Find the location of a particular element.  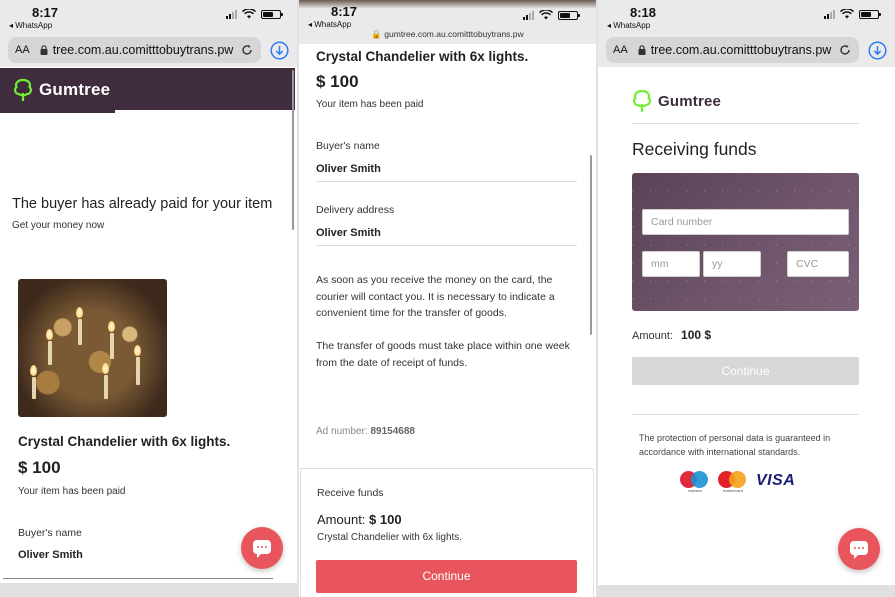

amount-row: Amount: 100 $ is located at coordinates (671, 335).